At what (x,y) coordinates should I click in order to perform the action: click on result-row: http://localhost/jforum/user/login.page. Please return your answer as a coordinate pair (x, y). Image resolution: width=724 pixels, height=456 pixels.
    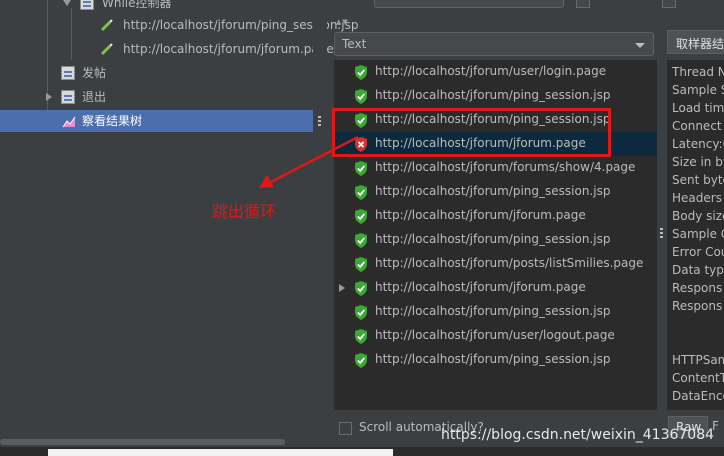
    Looking at the image, I should click on (495, 72).